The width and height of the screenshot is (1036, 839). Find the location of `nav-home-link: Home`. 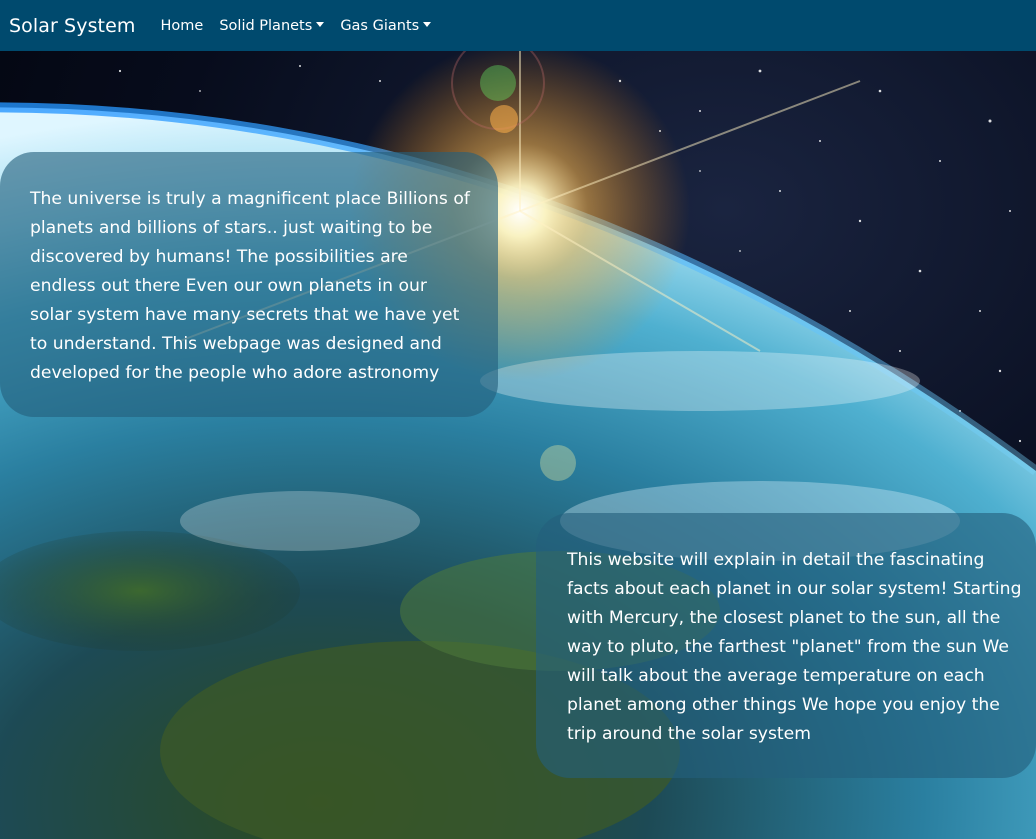

nav-home-link: Home is located at coordinates (182, 26).